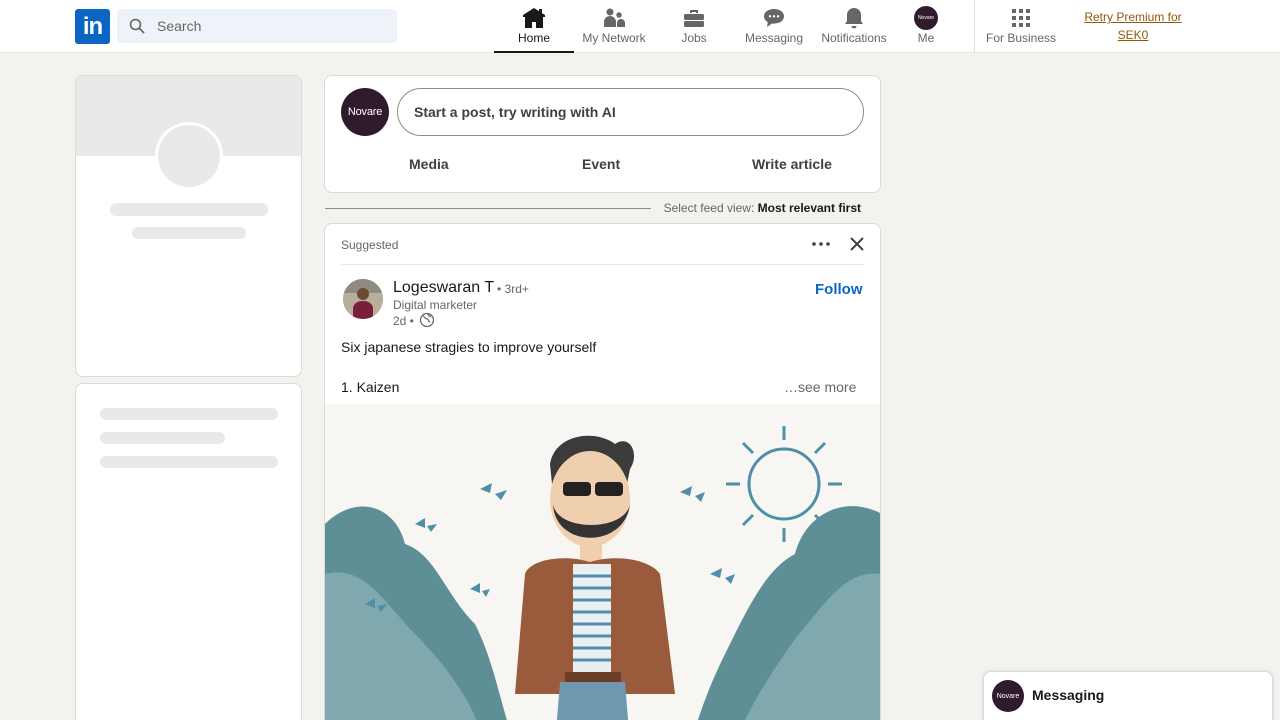  I want to click on author-headline: Digital marketer, so click(435, 305).